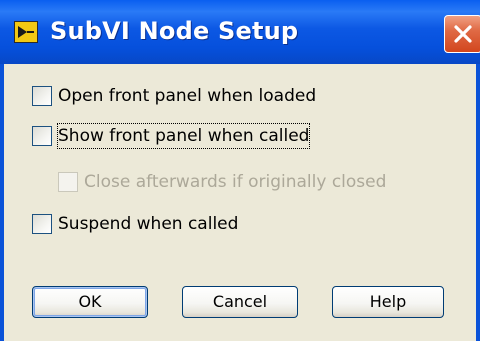 The height and width of the screenshot is (341, 480). I want to click on close-icon, so click(463, 34).